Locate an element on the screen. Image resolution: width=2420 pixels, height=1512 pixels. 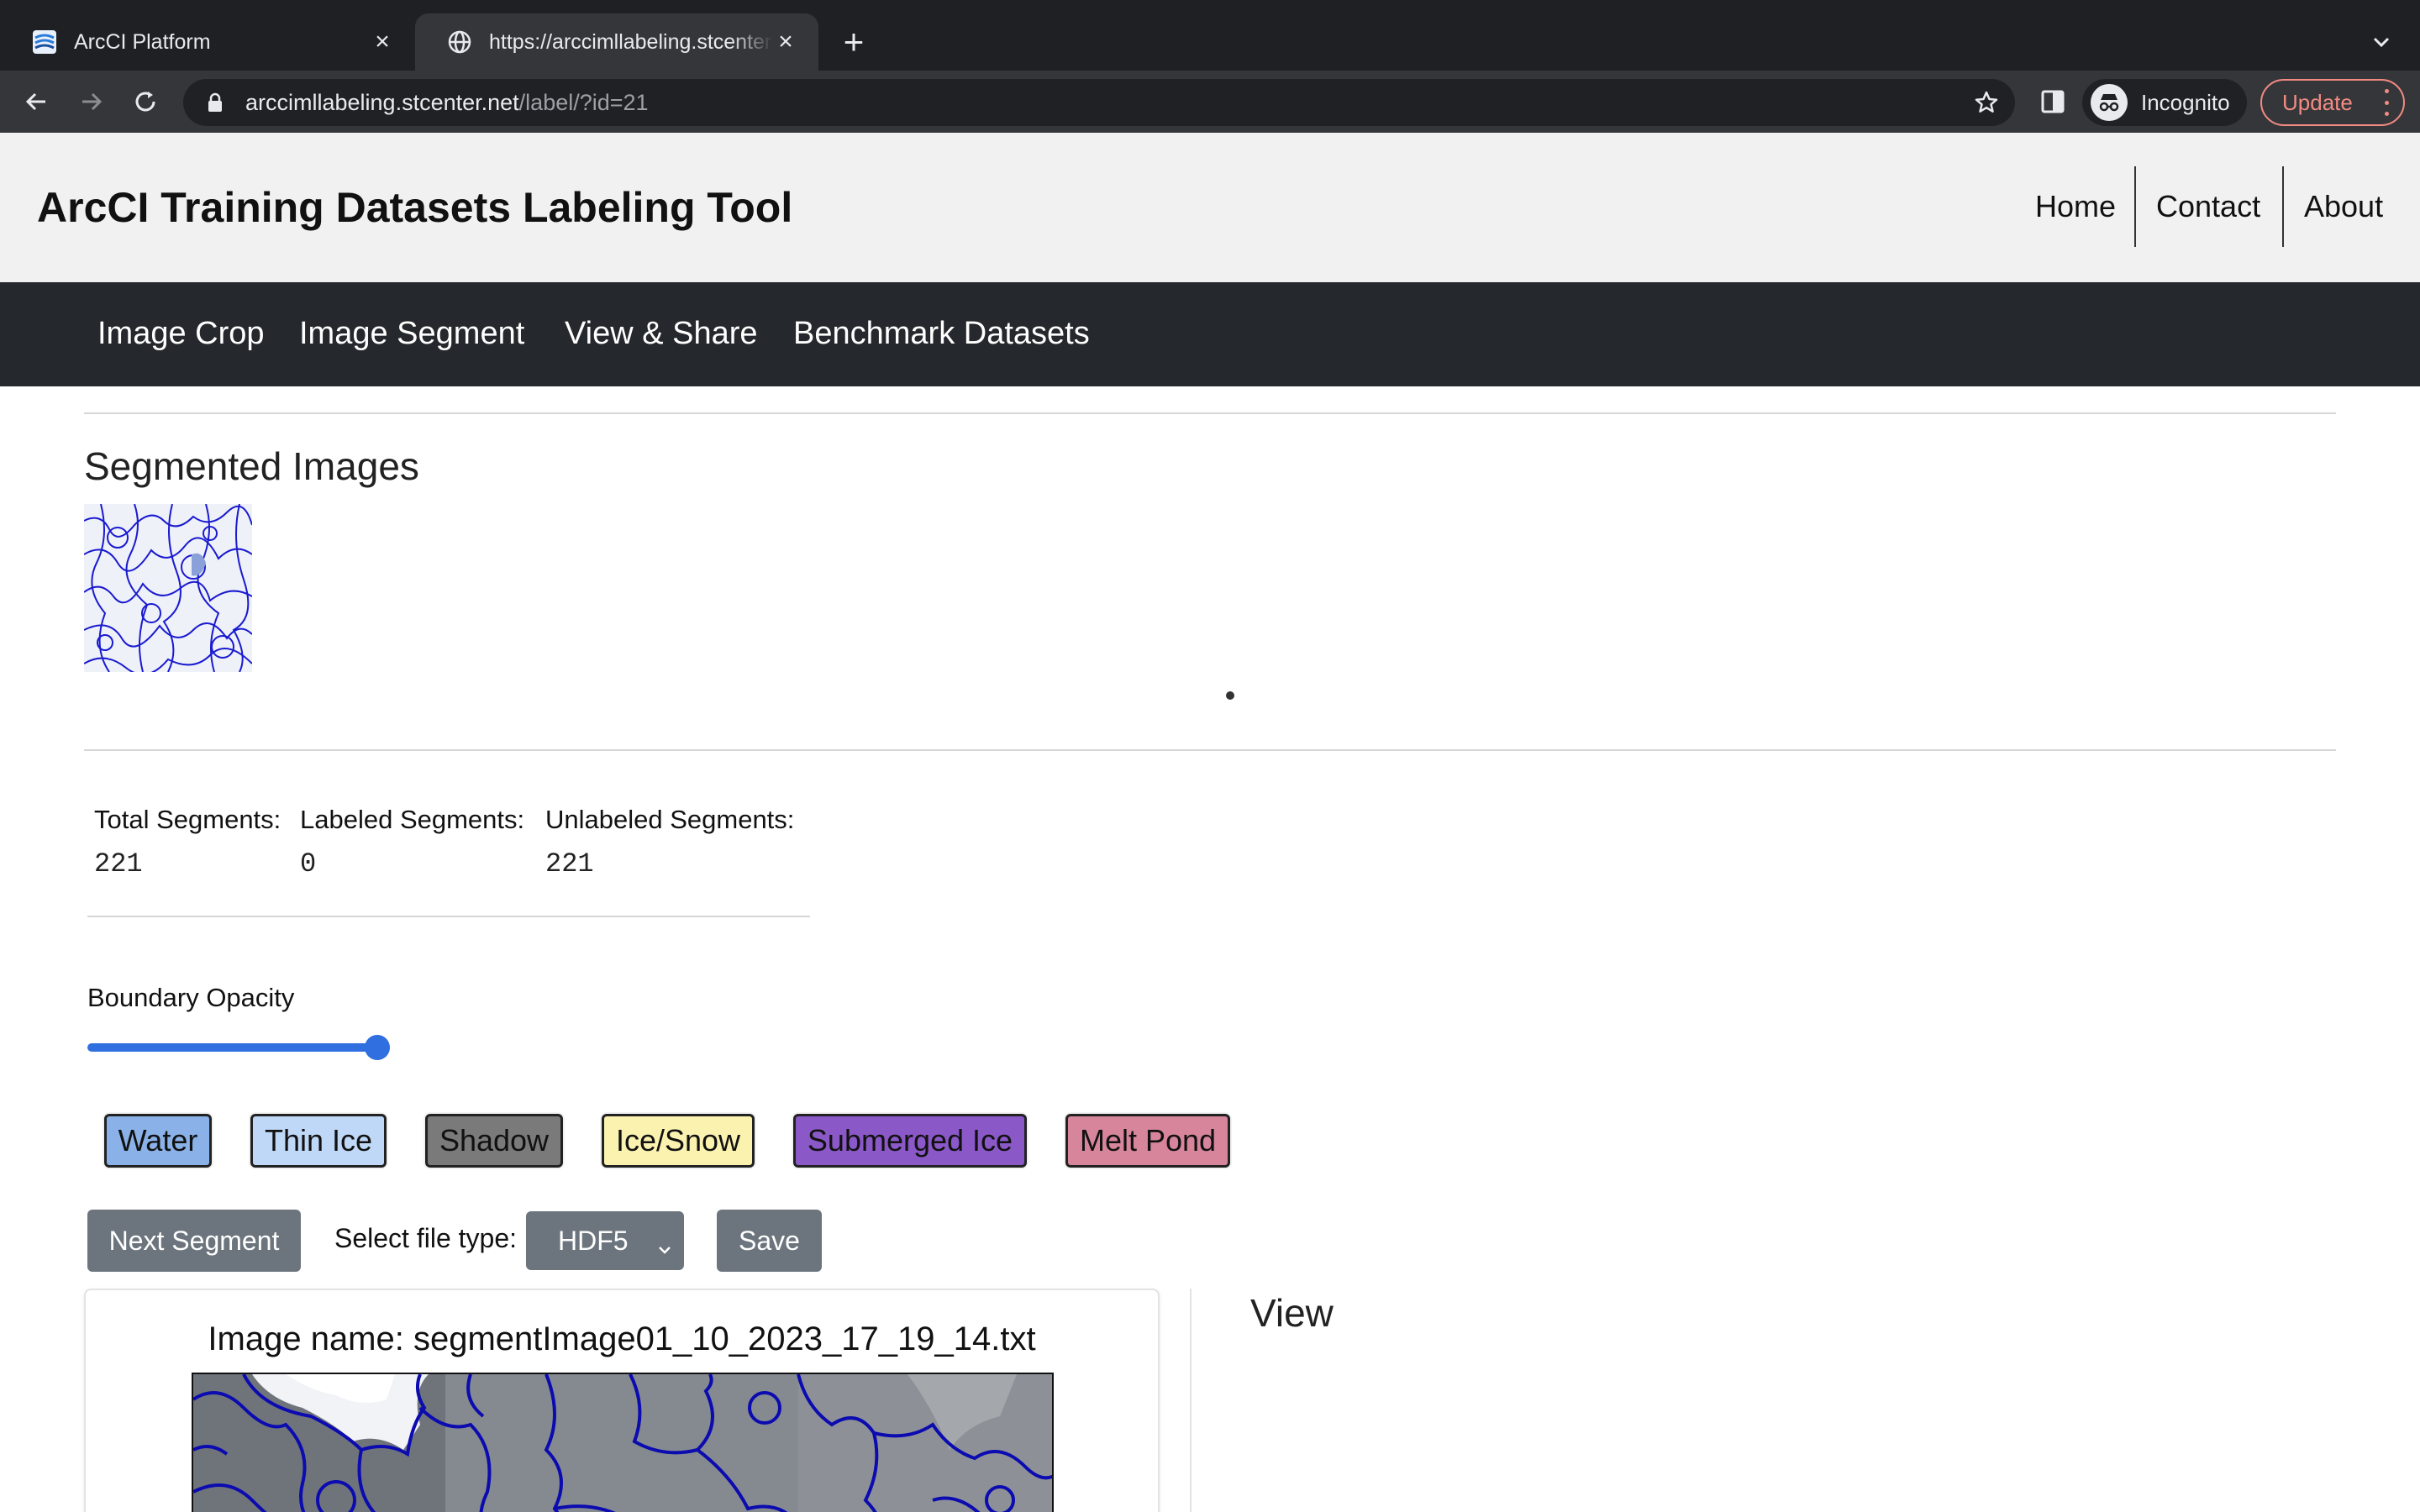
browser-tab: ArcCI Platform × is located at coordinates (207, 42).